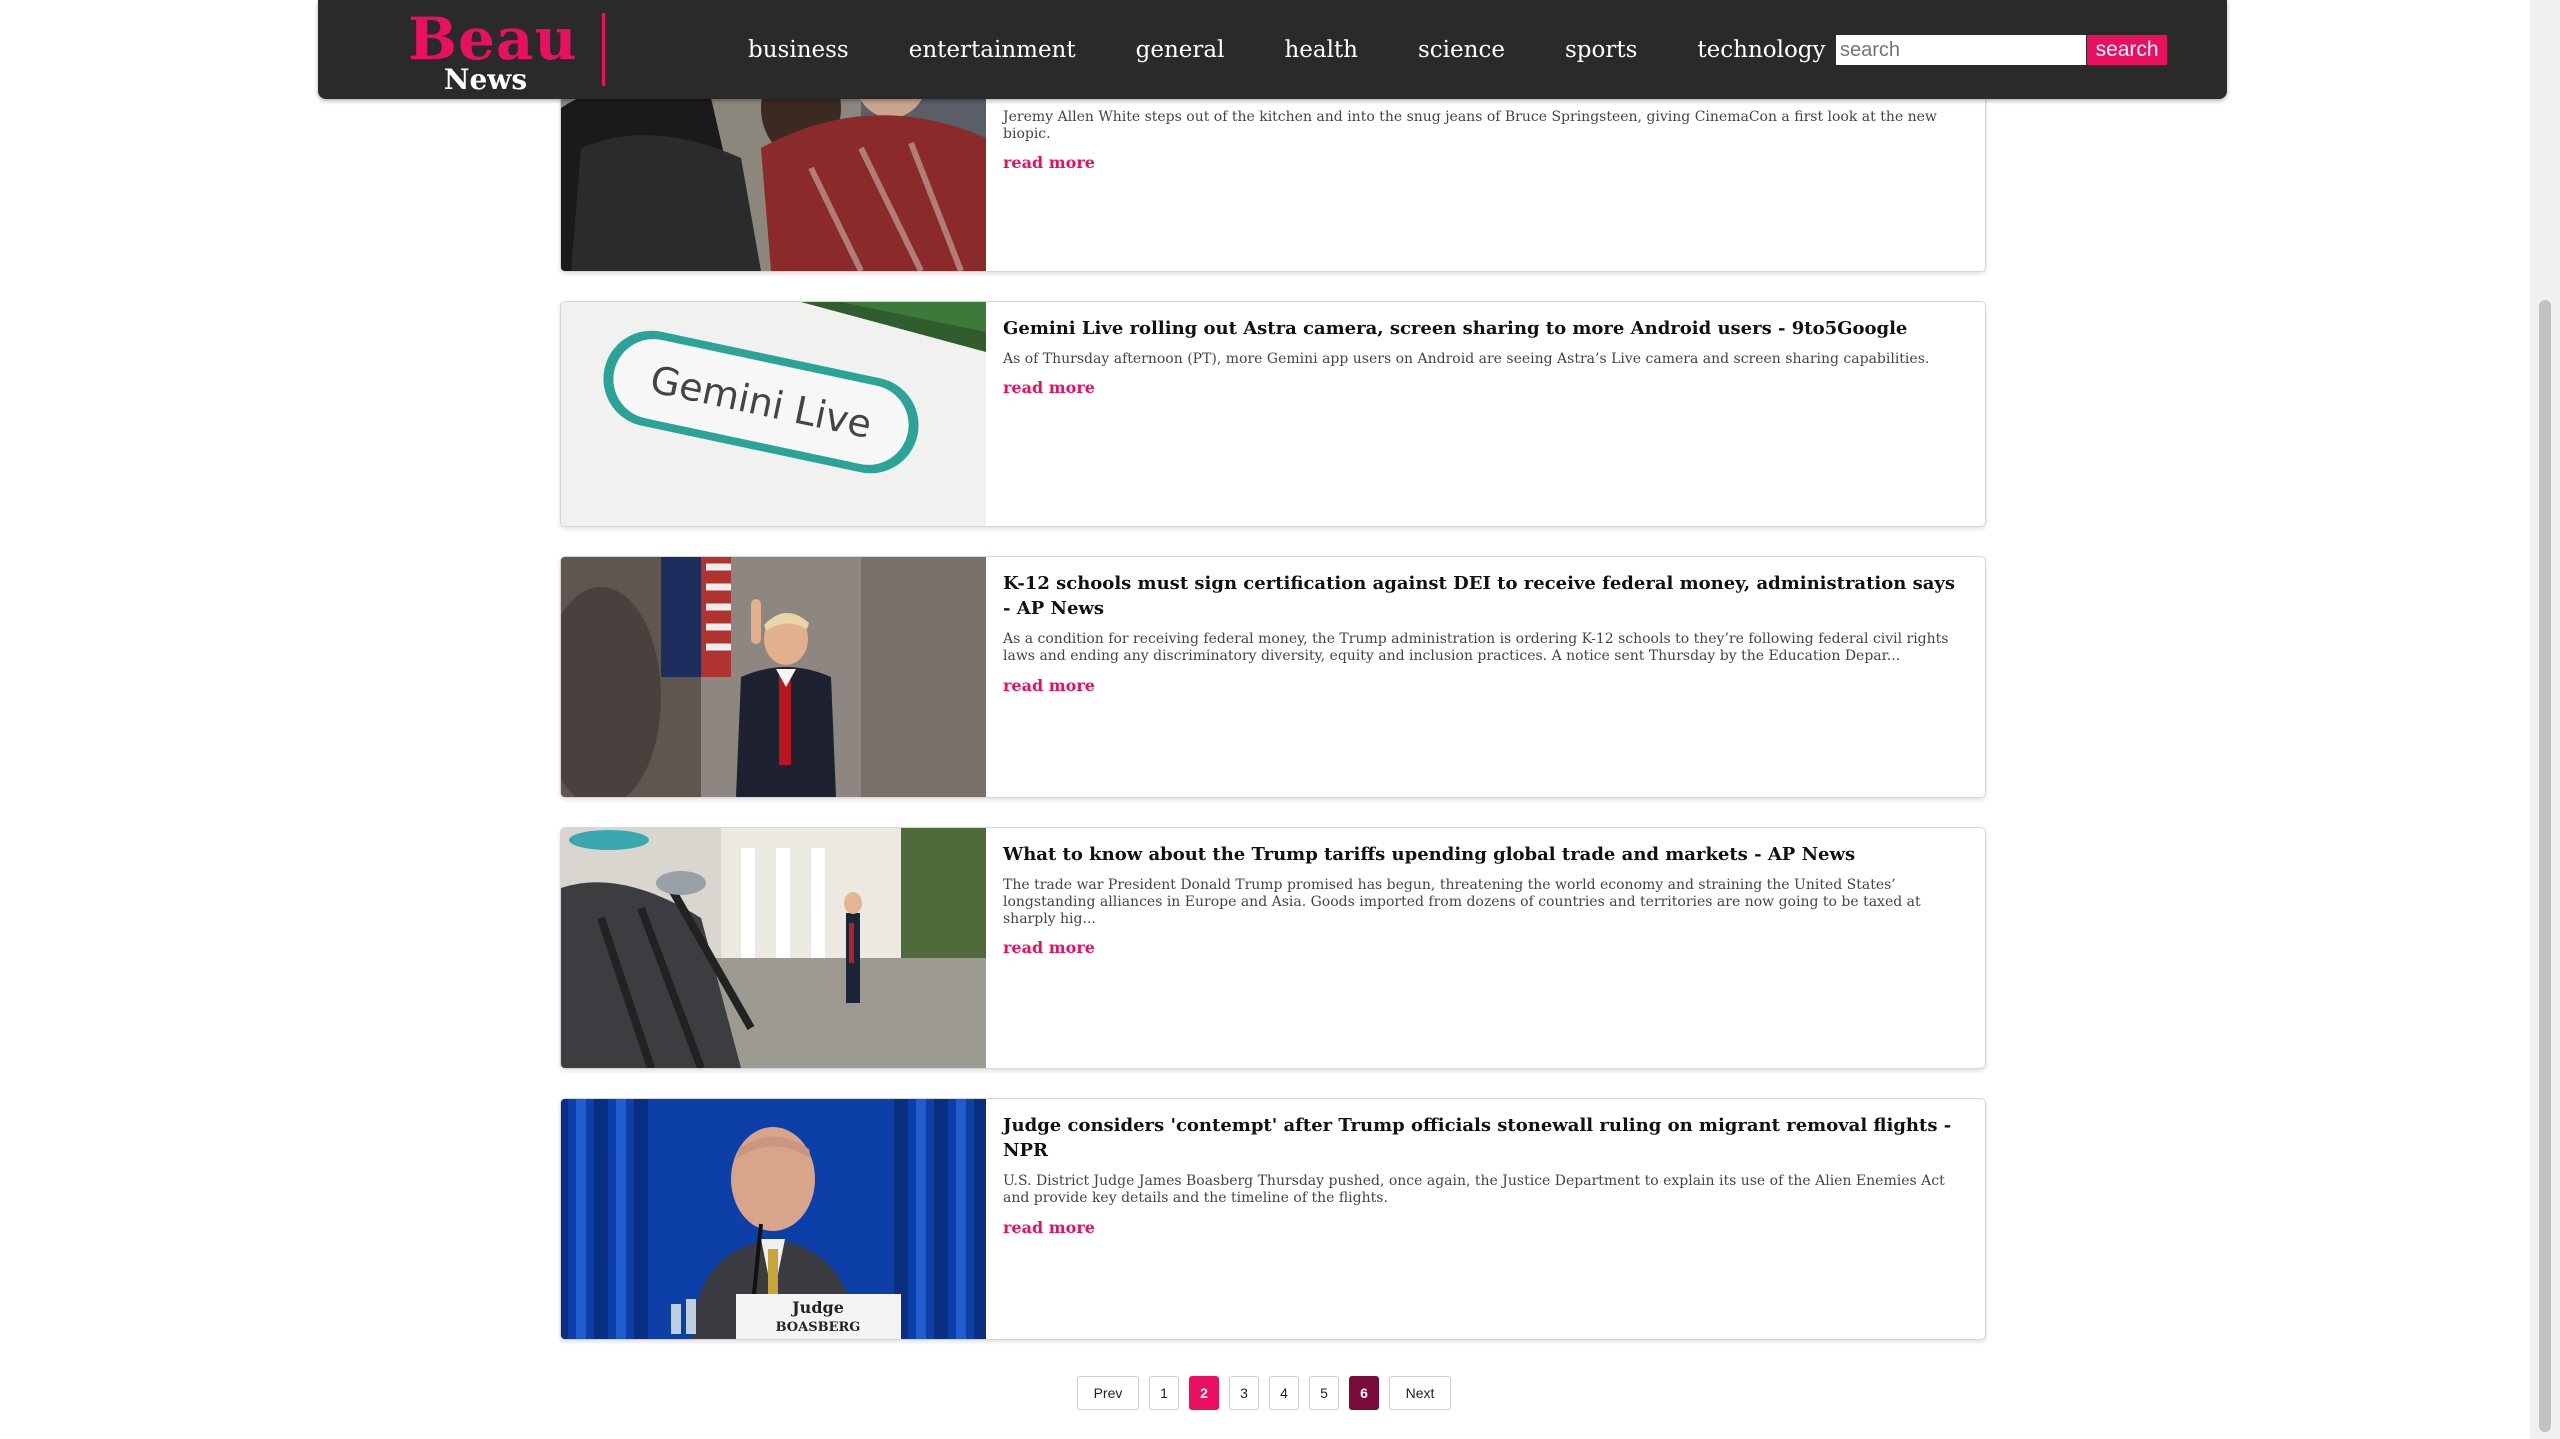 Image resolution: width=2560 pixels, height=1439 pixels. Describe the element at coordinates (992, 50) in the screenshot. I see `nav-entertainment: entertainment` at that location.